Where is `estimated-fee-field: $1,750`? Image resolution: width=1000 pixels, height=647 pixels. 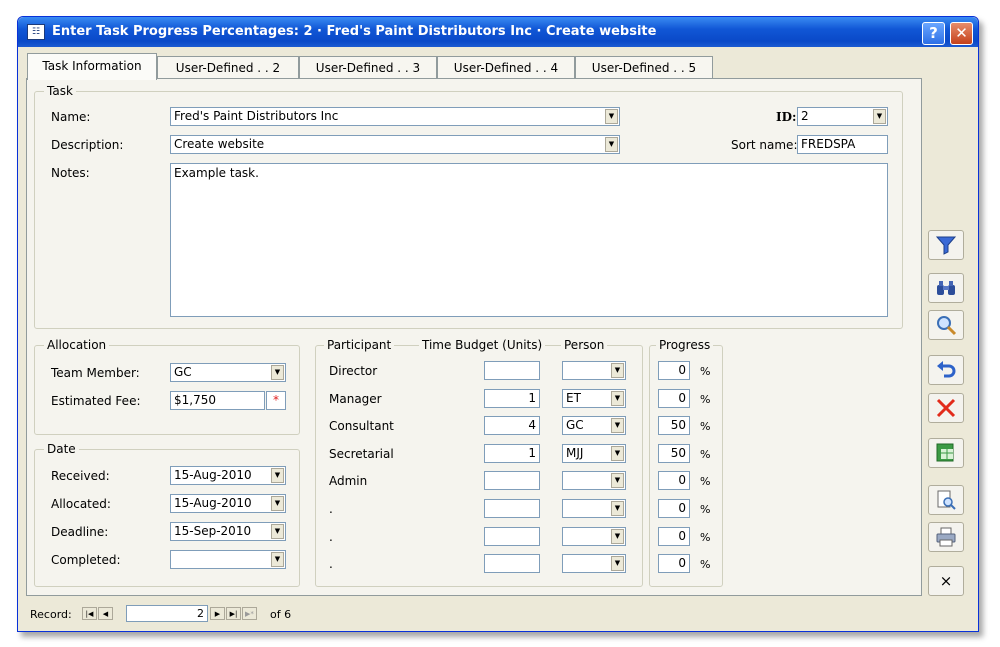
estimated-fee-field: $1,750 is located at coordinates (217, 400).